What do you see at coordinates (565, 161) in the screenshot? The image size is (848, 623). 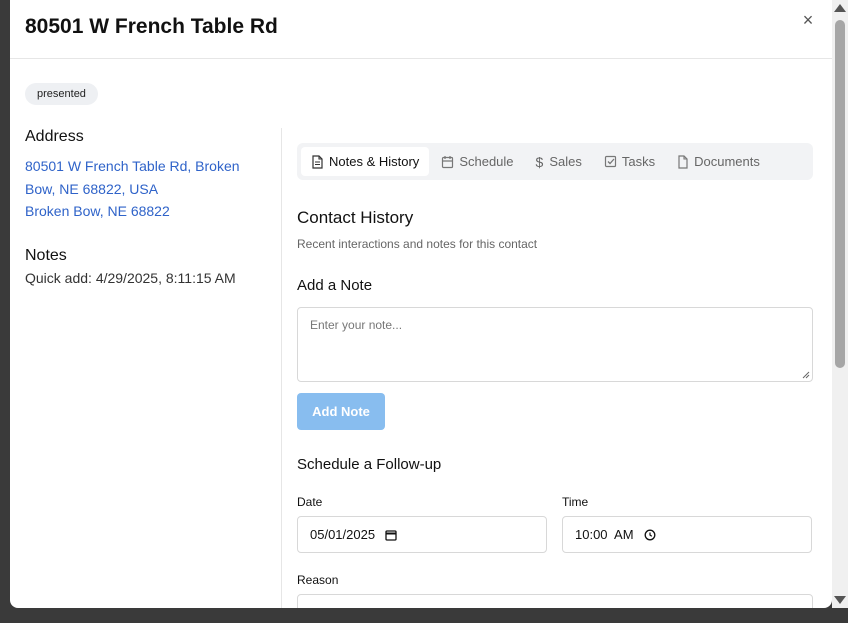 I see `tab-label: Sales` at bounding box center [565, 161].